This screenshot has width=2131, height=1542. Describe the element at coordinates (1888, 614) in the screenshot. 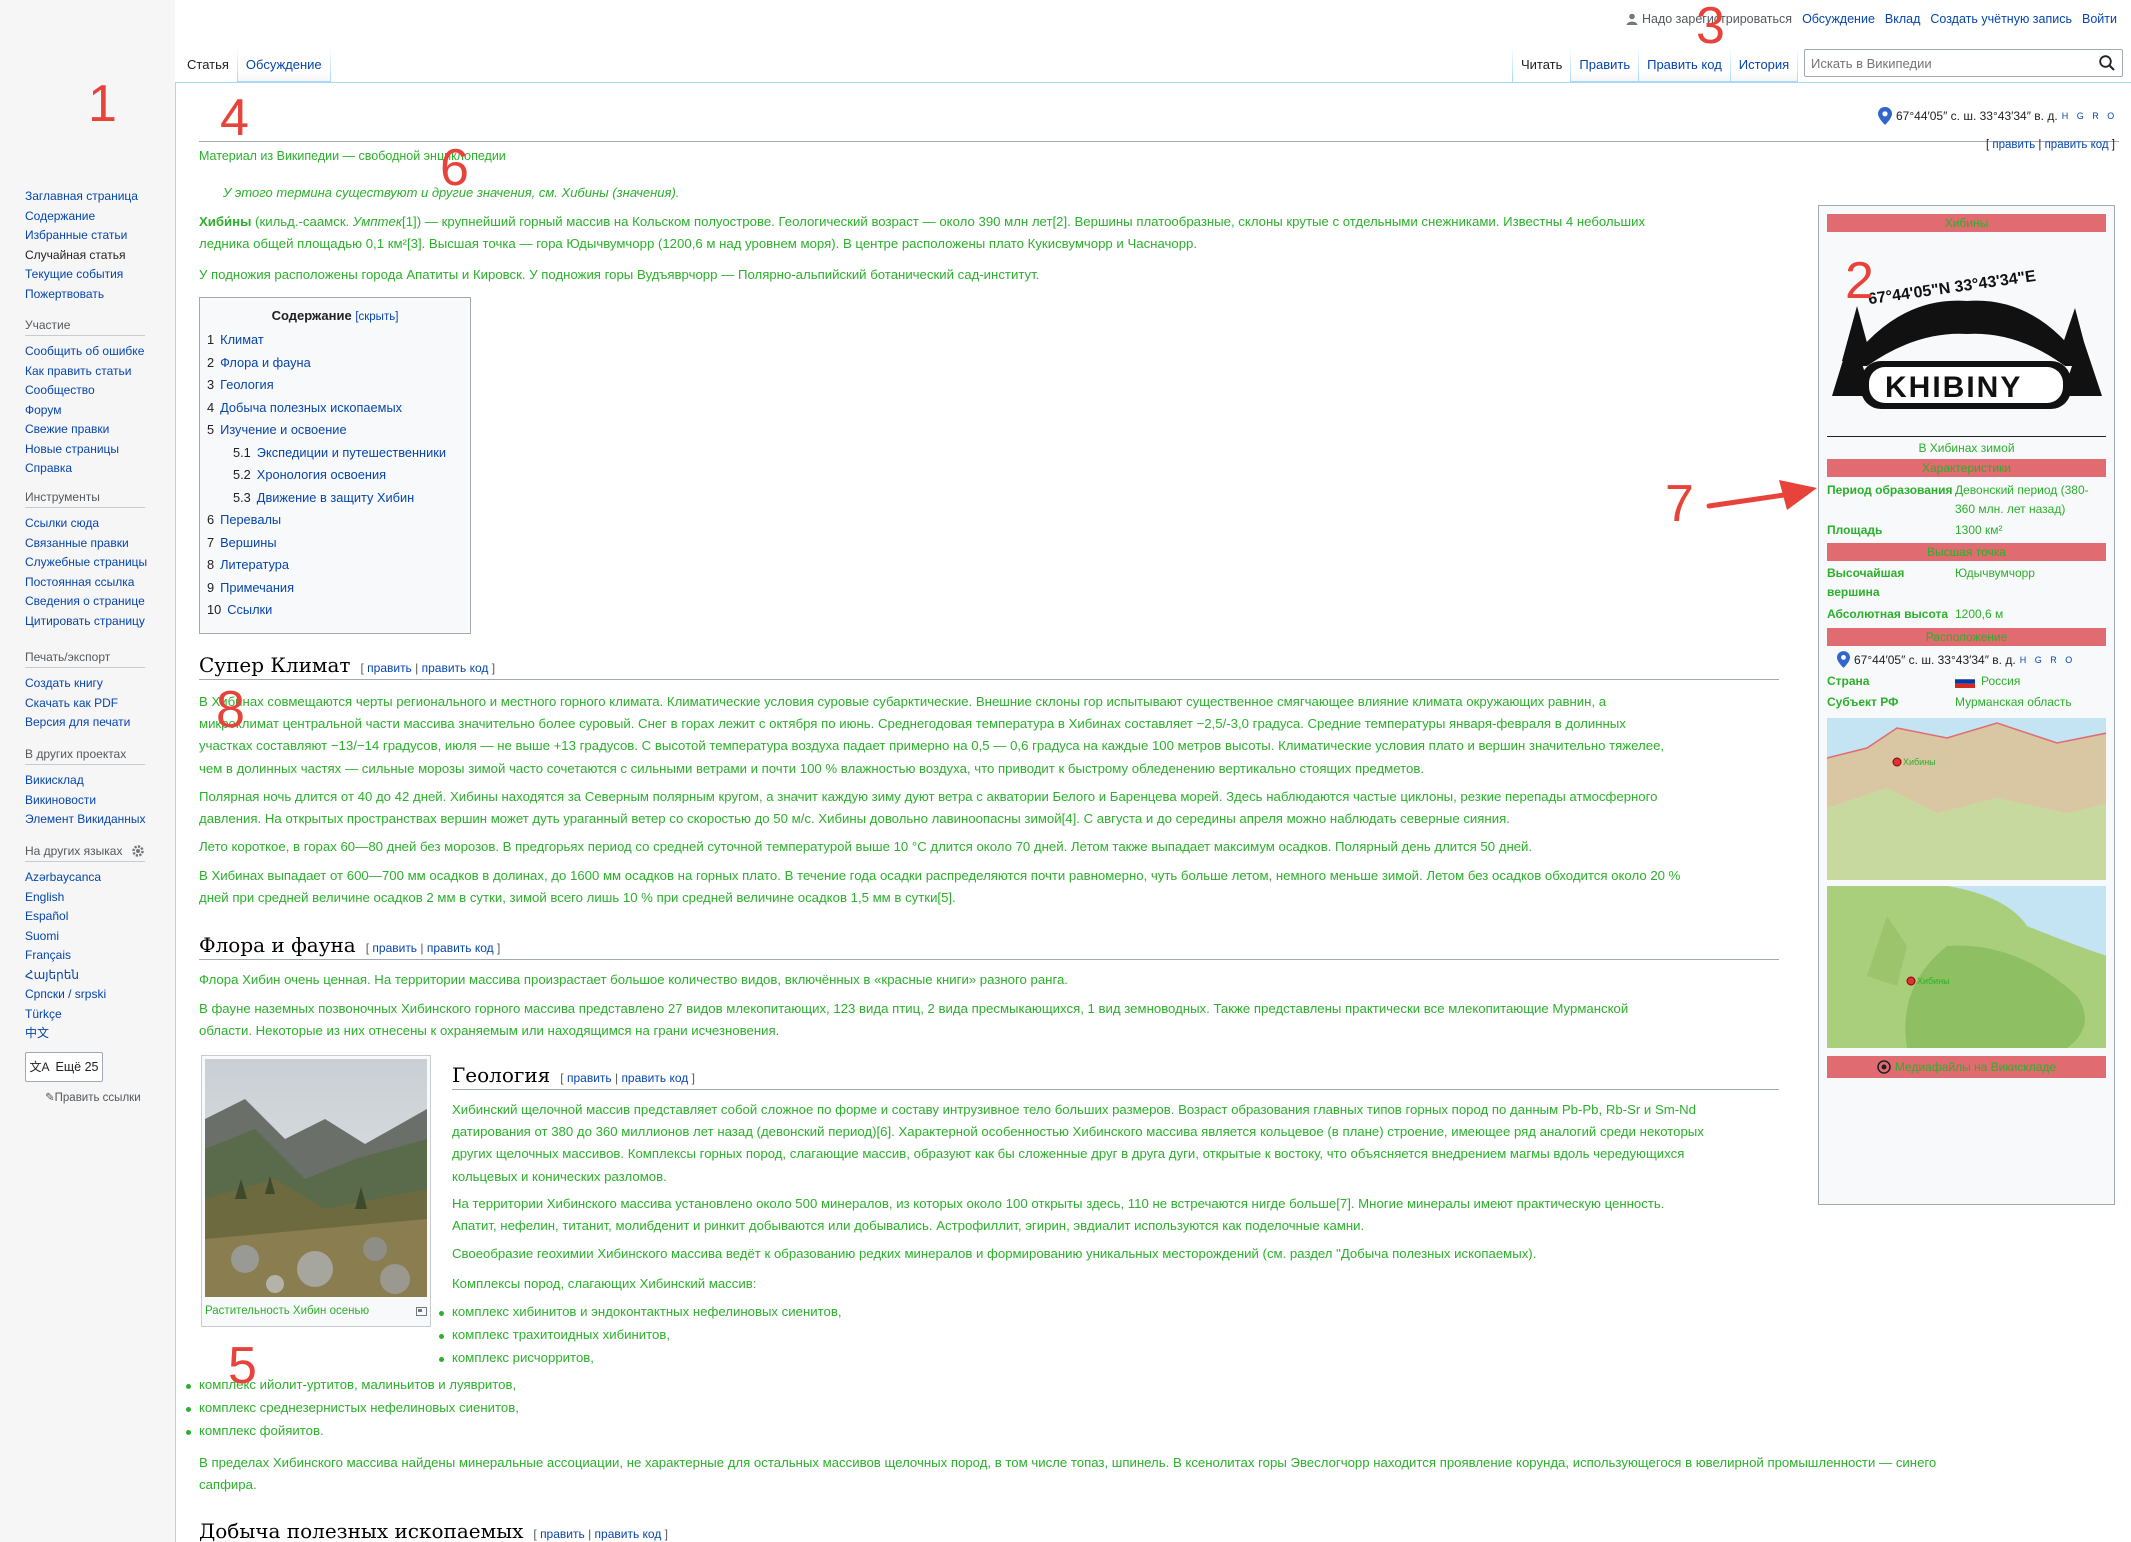

I see `row-key: Абсолютная высота` at that location.